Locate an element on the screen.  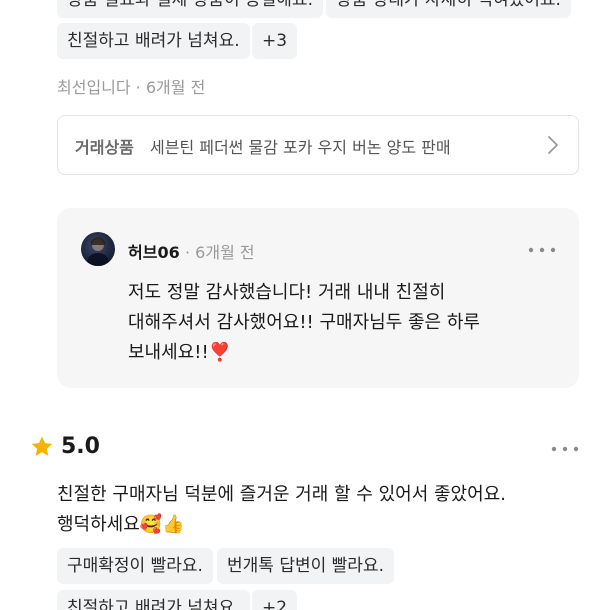
reply-author-name: 허브06 is located at coordinates (154, 251).